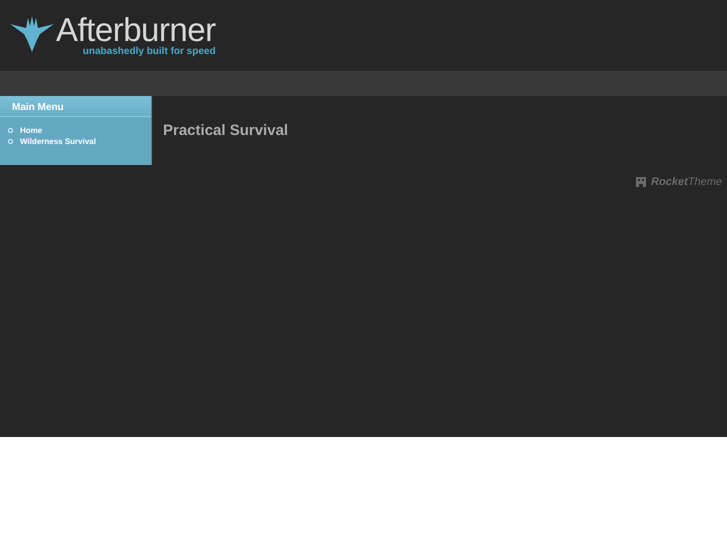 Image resolution: width=727 pixels, height=545 pixels. What do you see at coordinates (75, 106) in the screenshot?
I see `sidebar-title: Main Menu` at bounding box center [75, 106].